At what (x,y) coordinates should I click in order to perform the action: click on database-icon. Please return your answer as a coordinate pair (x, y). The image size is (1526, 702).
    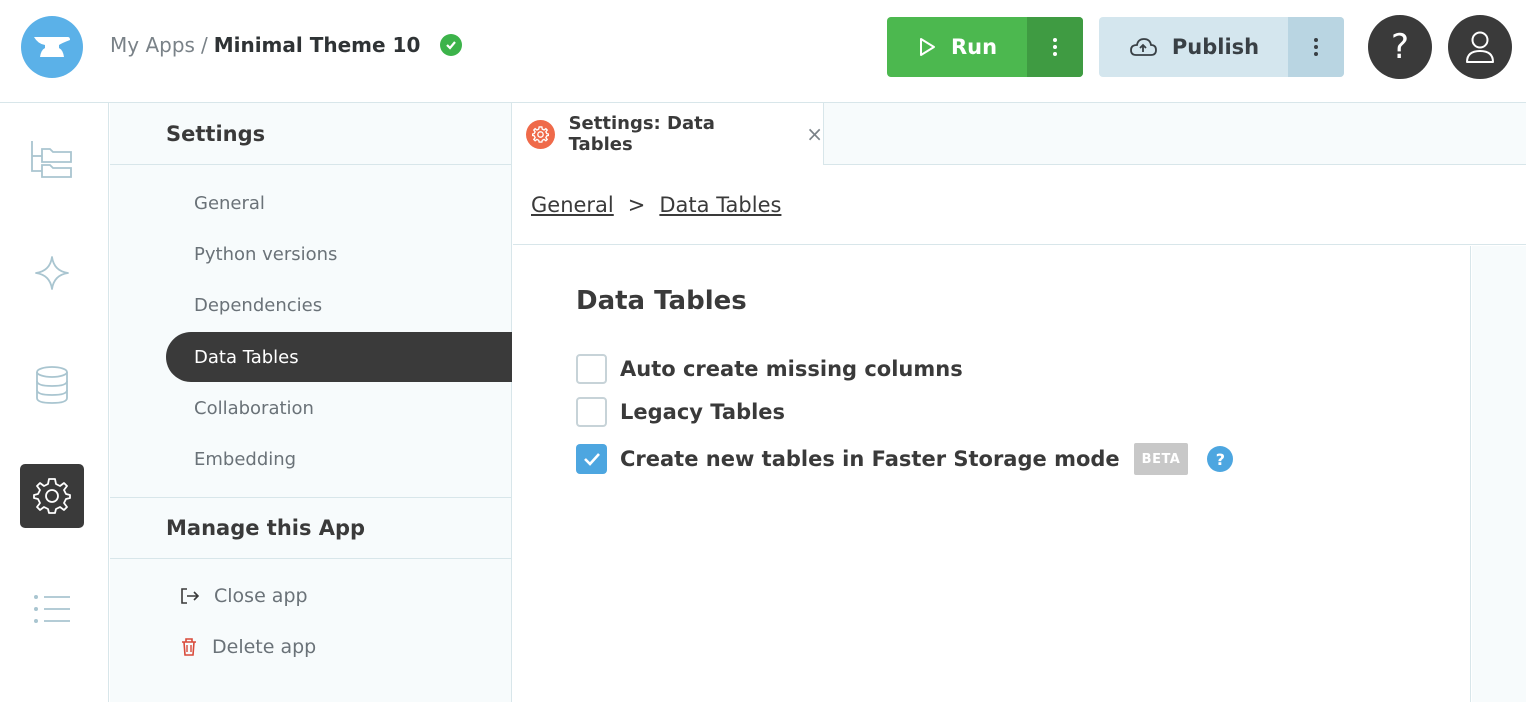
    Looking at the image, I should click on (52, 385).